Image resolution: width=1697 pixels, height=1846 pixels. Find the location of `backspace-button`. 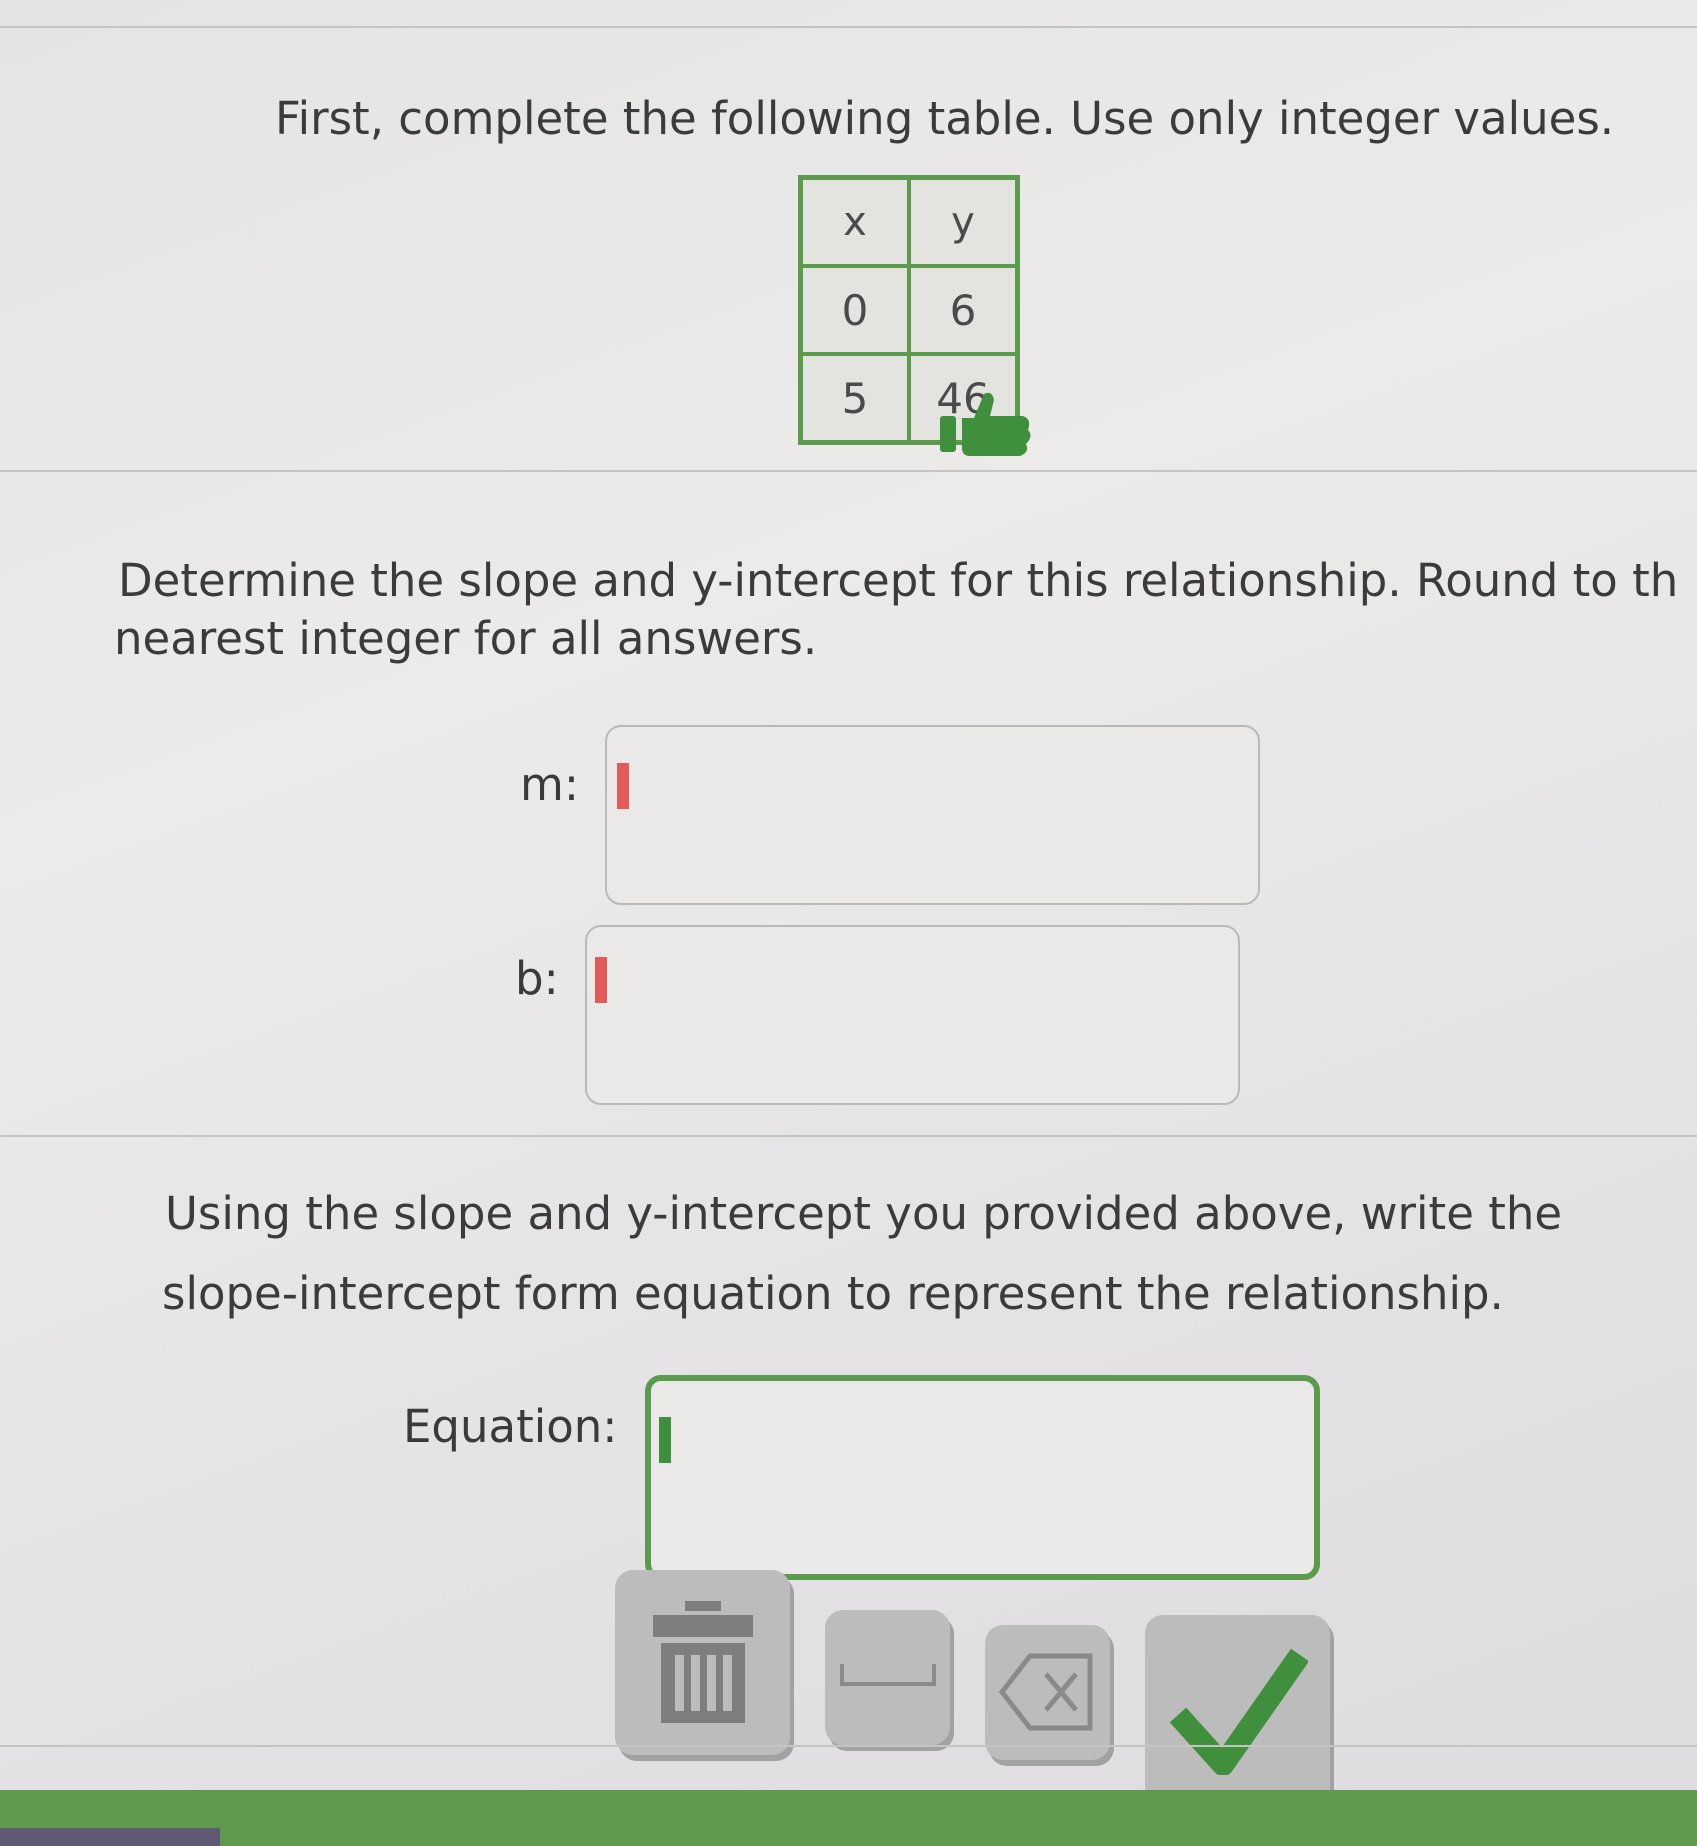

backspace-button is located at coordinates (1047, 1692).